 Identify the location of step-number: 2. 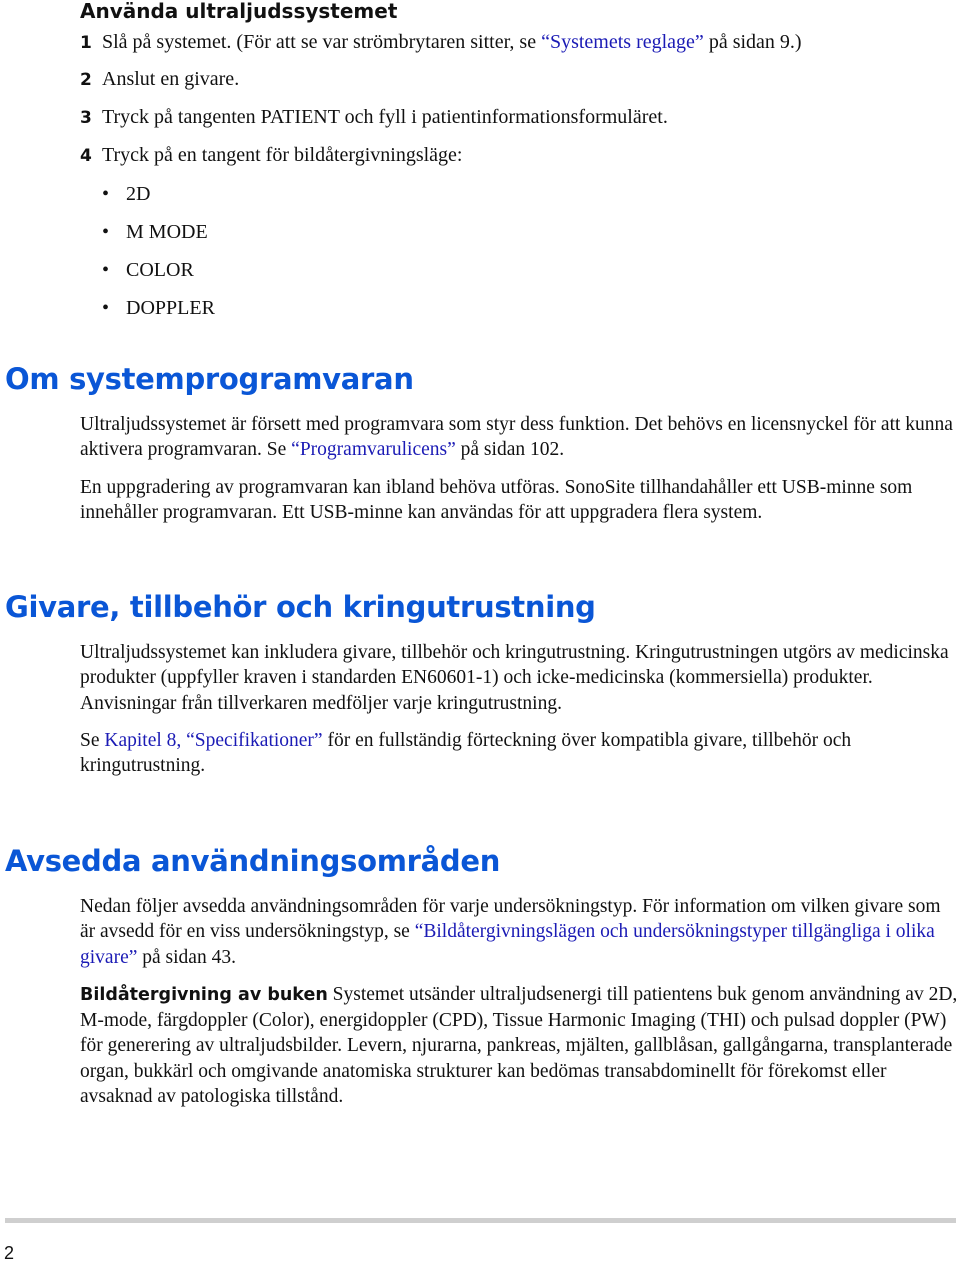
(86, 80).